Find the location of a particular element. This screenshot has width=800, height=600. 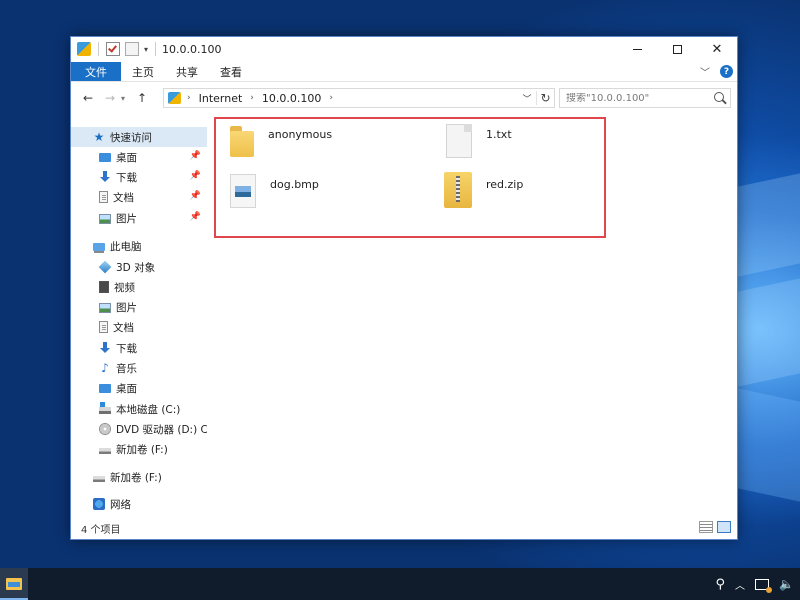

customize-toolbar-icon: ▾ is located at coordinates (146, 49).